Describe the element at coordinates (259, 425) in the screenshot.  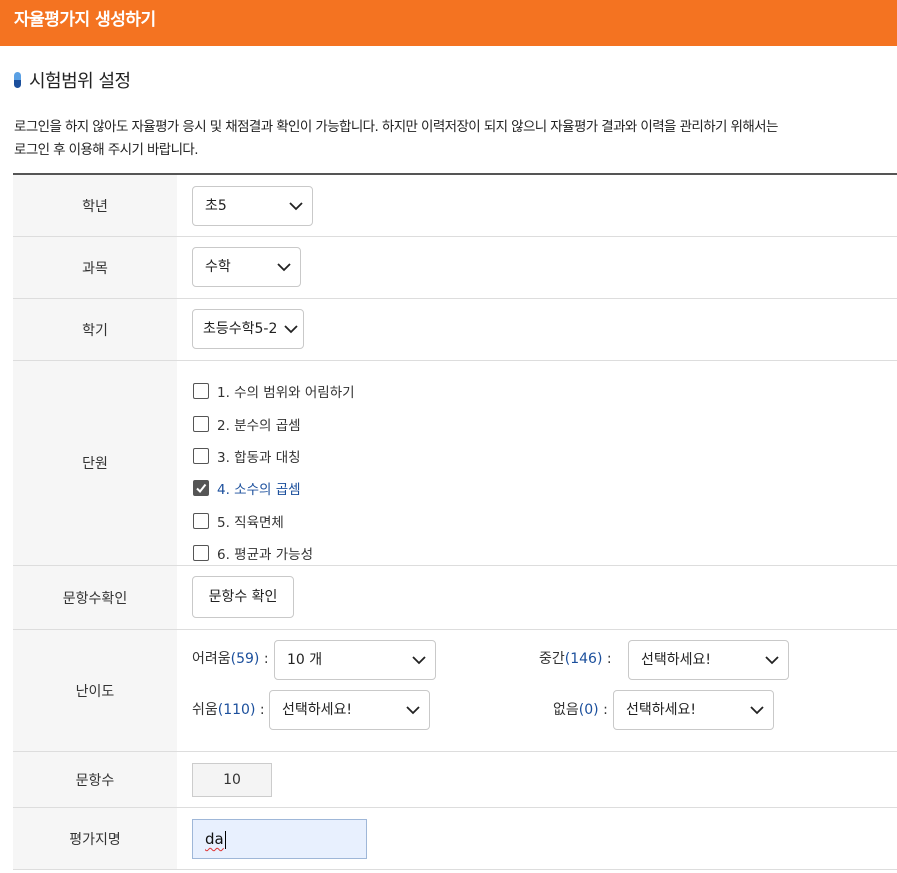
I see `unit-label: 2. 분수의 곱셈` at that location.